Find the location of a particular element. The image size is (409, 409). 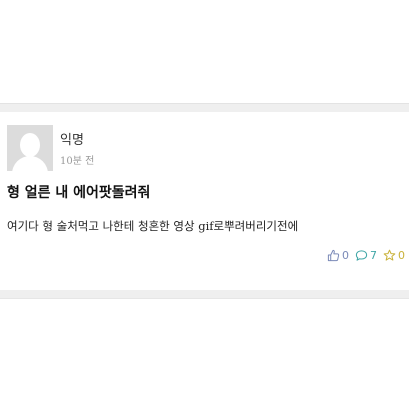

star-count: 0 is located at coordinates (401, 255).